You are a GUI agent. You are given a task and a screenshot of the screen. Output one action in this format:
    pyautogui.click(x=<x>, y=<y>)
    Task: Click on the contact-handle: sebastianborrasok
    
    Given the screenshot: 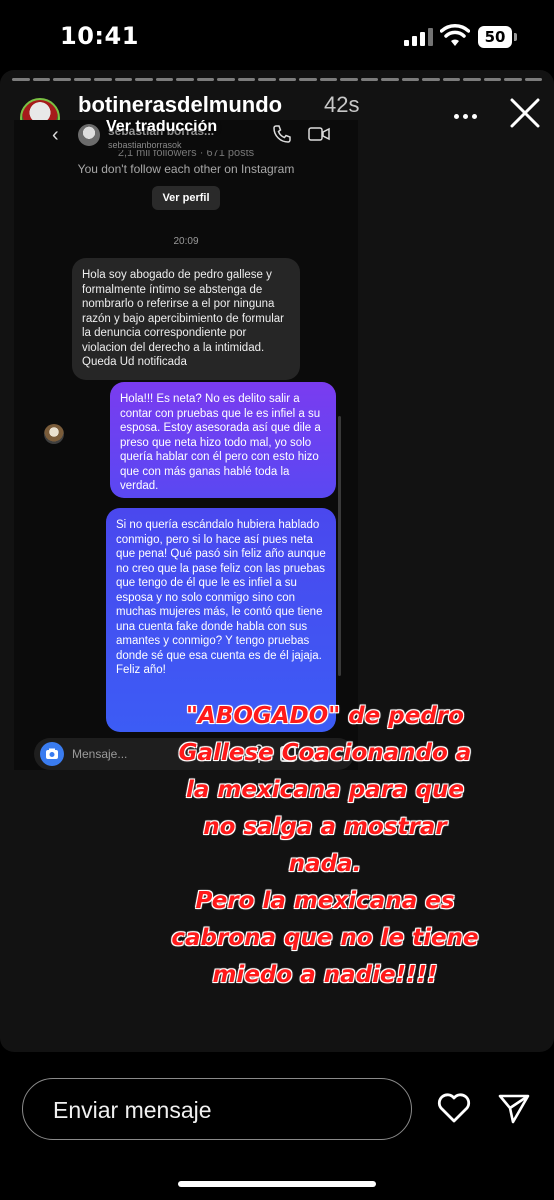 What is the action you would take?
    pyautogui.click(x=145, y=145)
    